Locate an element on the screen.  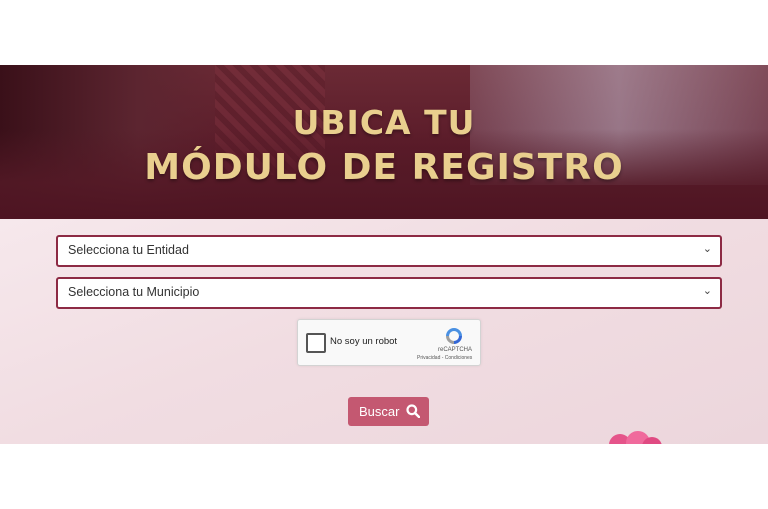
search-button-label: Buscar is located at coordinates (379, 411).